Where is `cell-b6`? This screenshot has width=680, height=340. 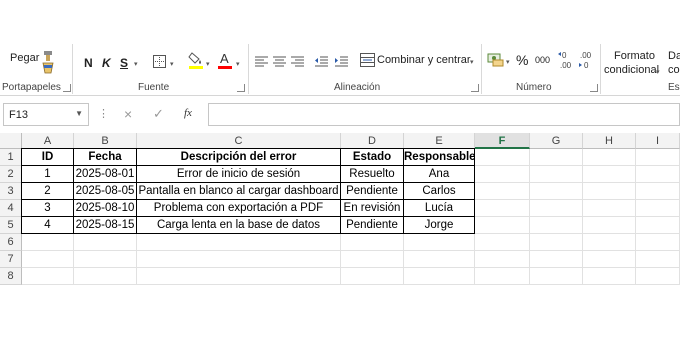 cell-b6 is located at coordinates (105, 242).